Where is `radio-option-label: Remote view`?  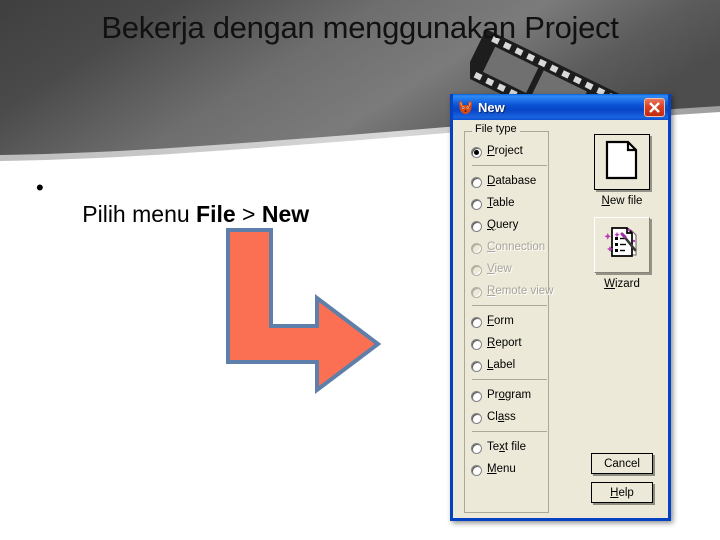 radio-option-label: Remote view is located at coordinates (520, 291).